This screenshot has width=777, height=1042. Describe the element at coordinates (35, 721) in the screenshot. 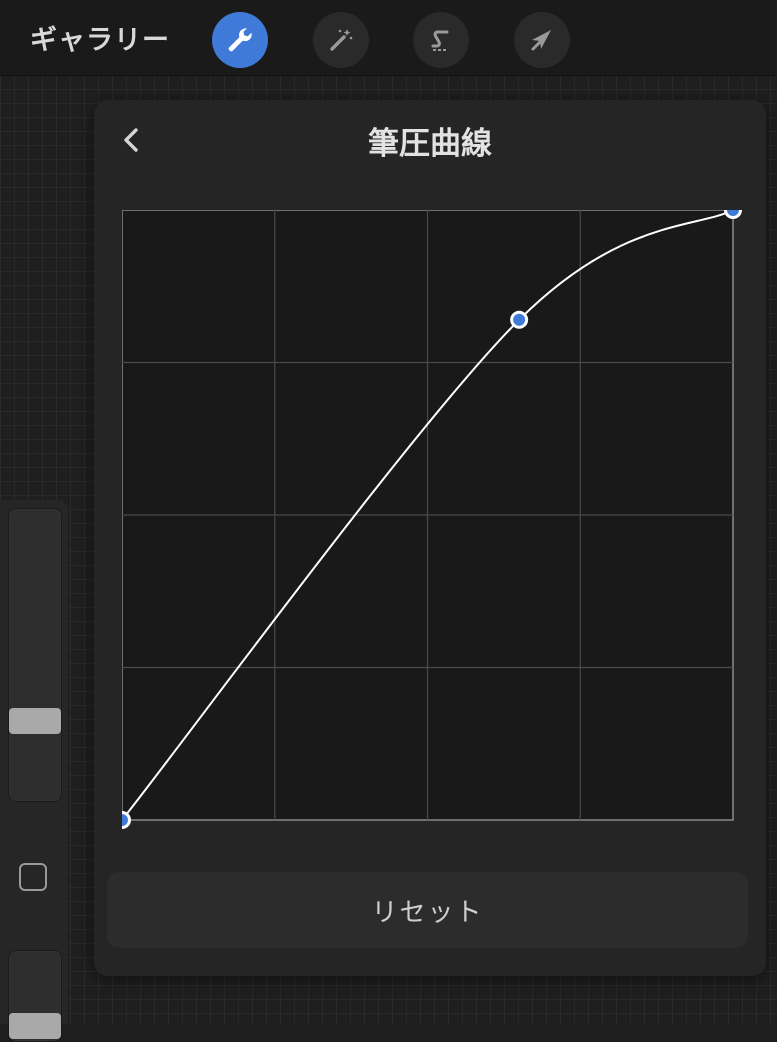

I see `brush-size-thumb` at that location.